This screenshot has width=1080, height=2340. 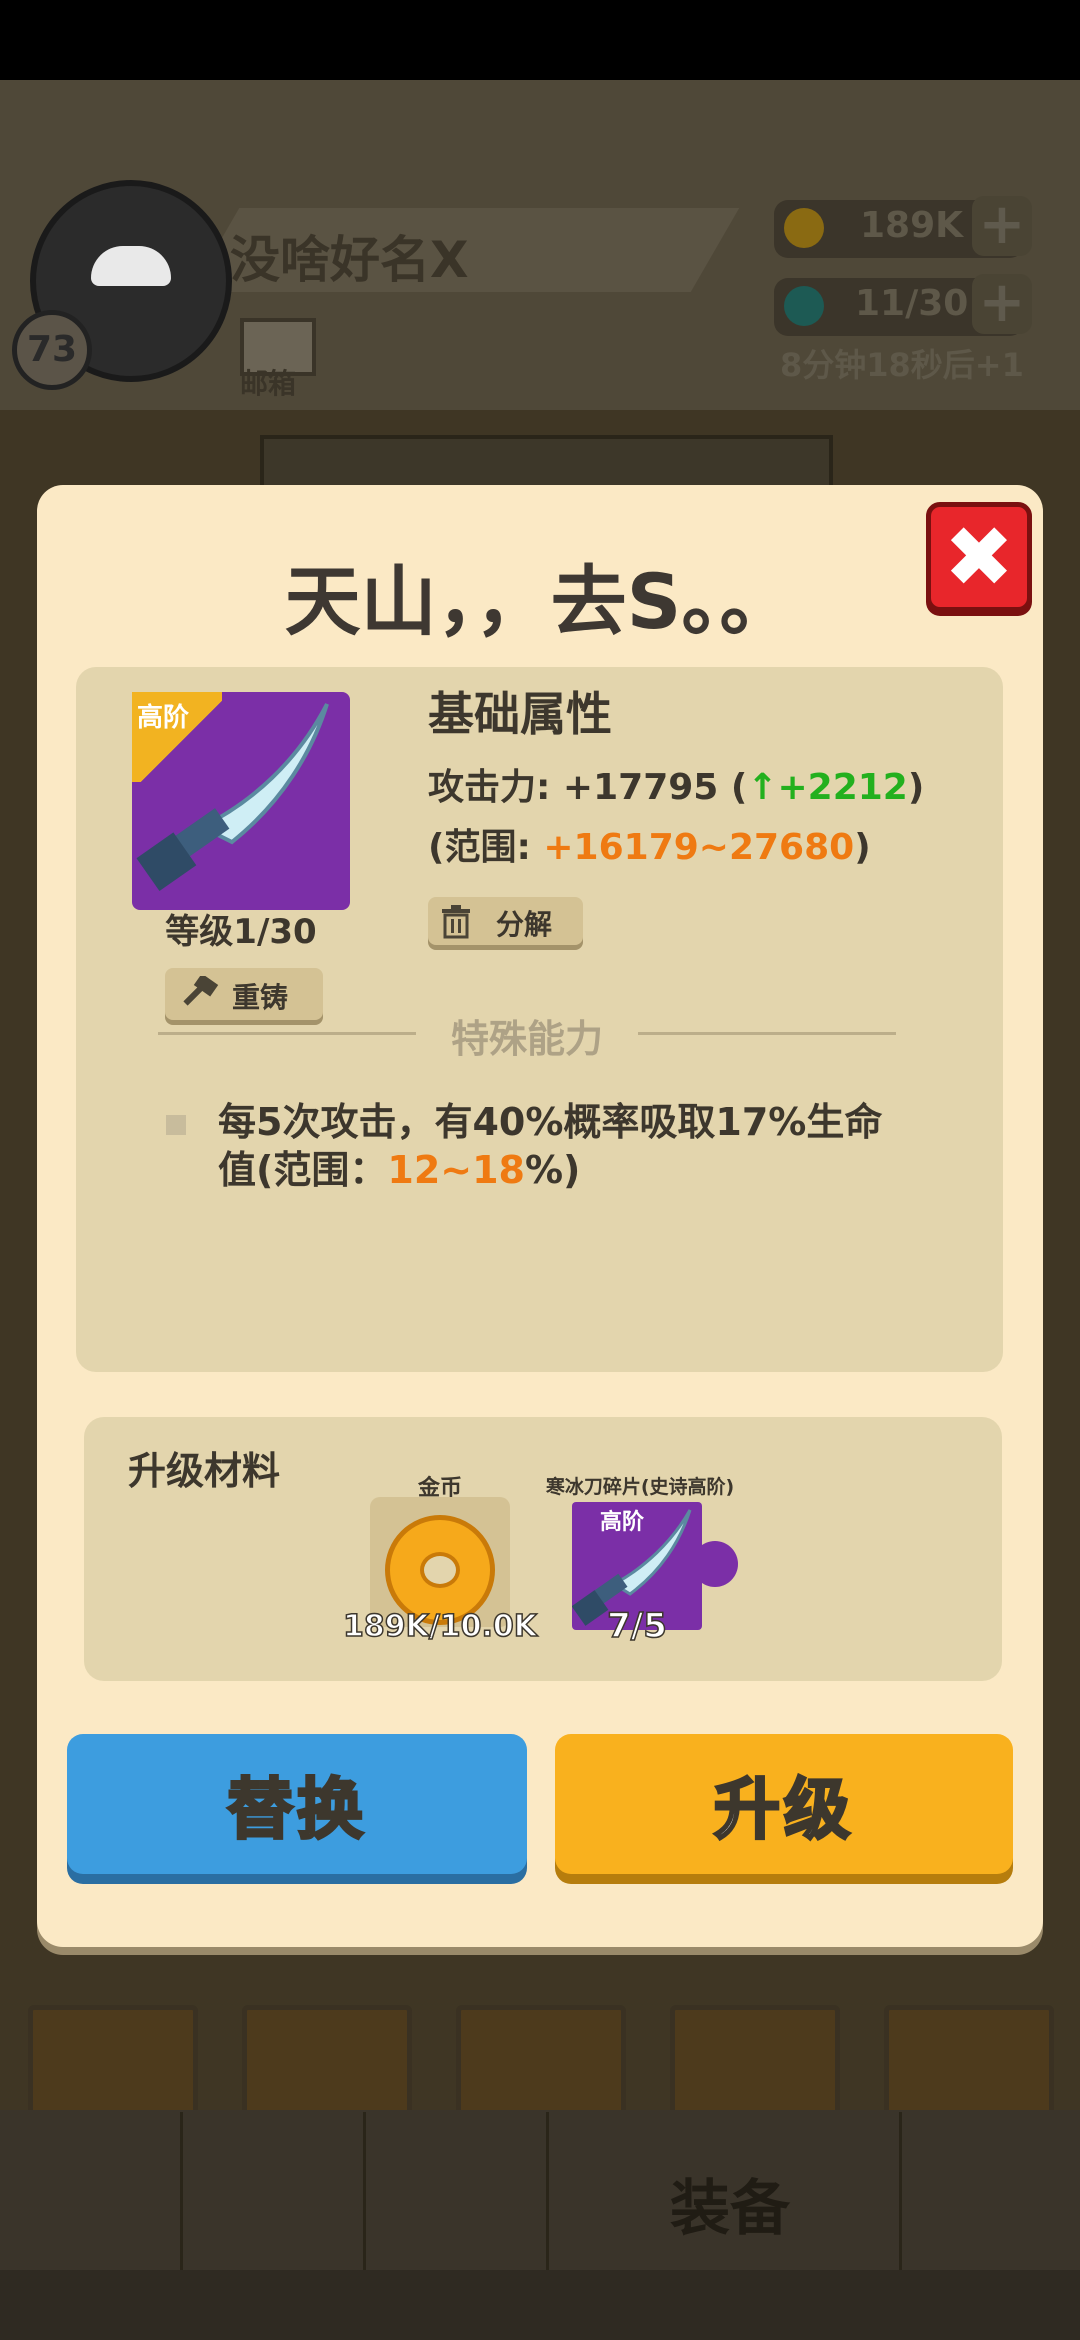 I want to click on coin-hole, so click(x=440, y=1570).